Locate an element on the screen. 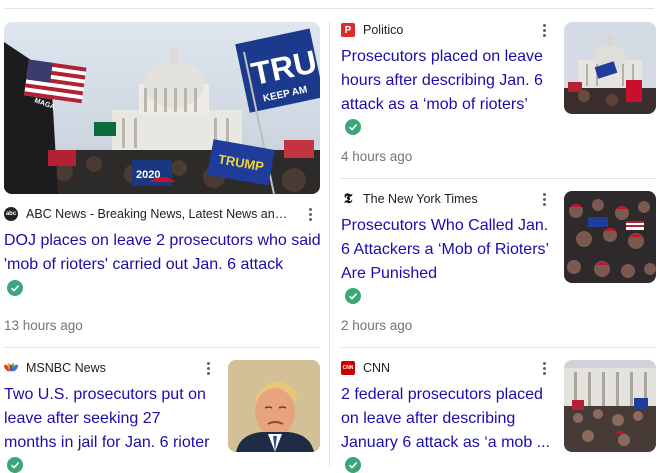 The width and height of the screenshot is (659, 473). column-divider is located at coordinates (329, 244).